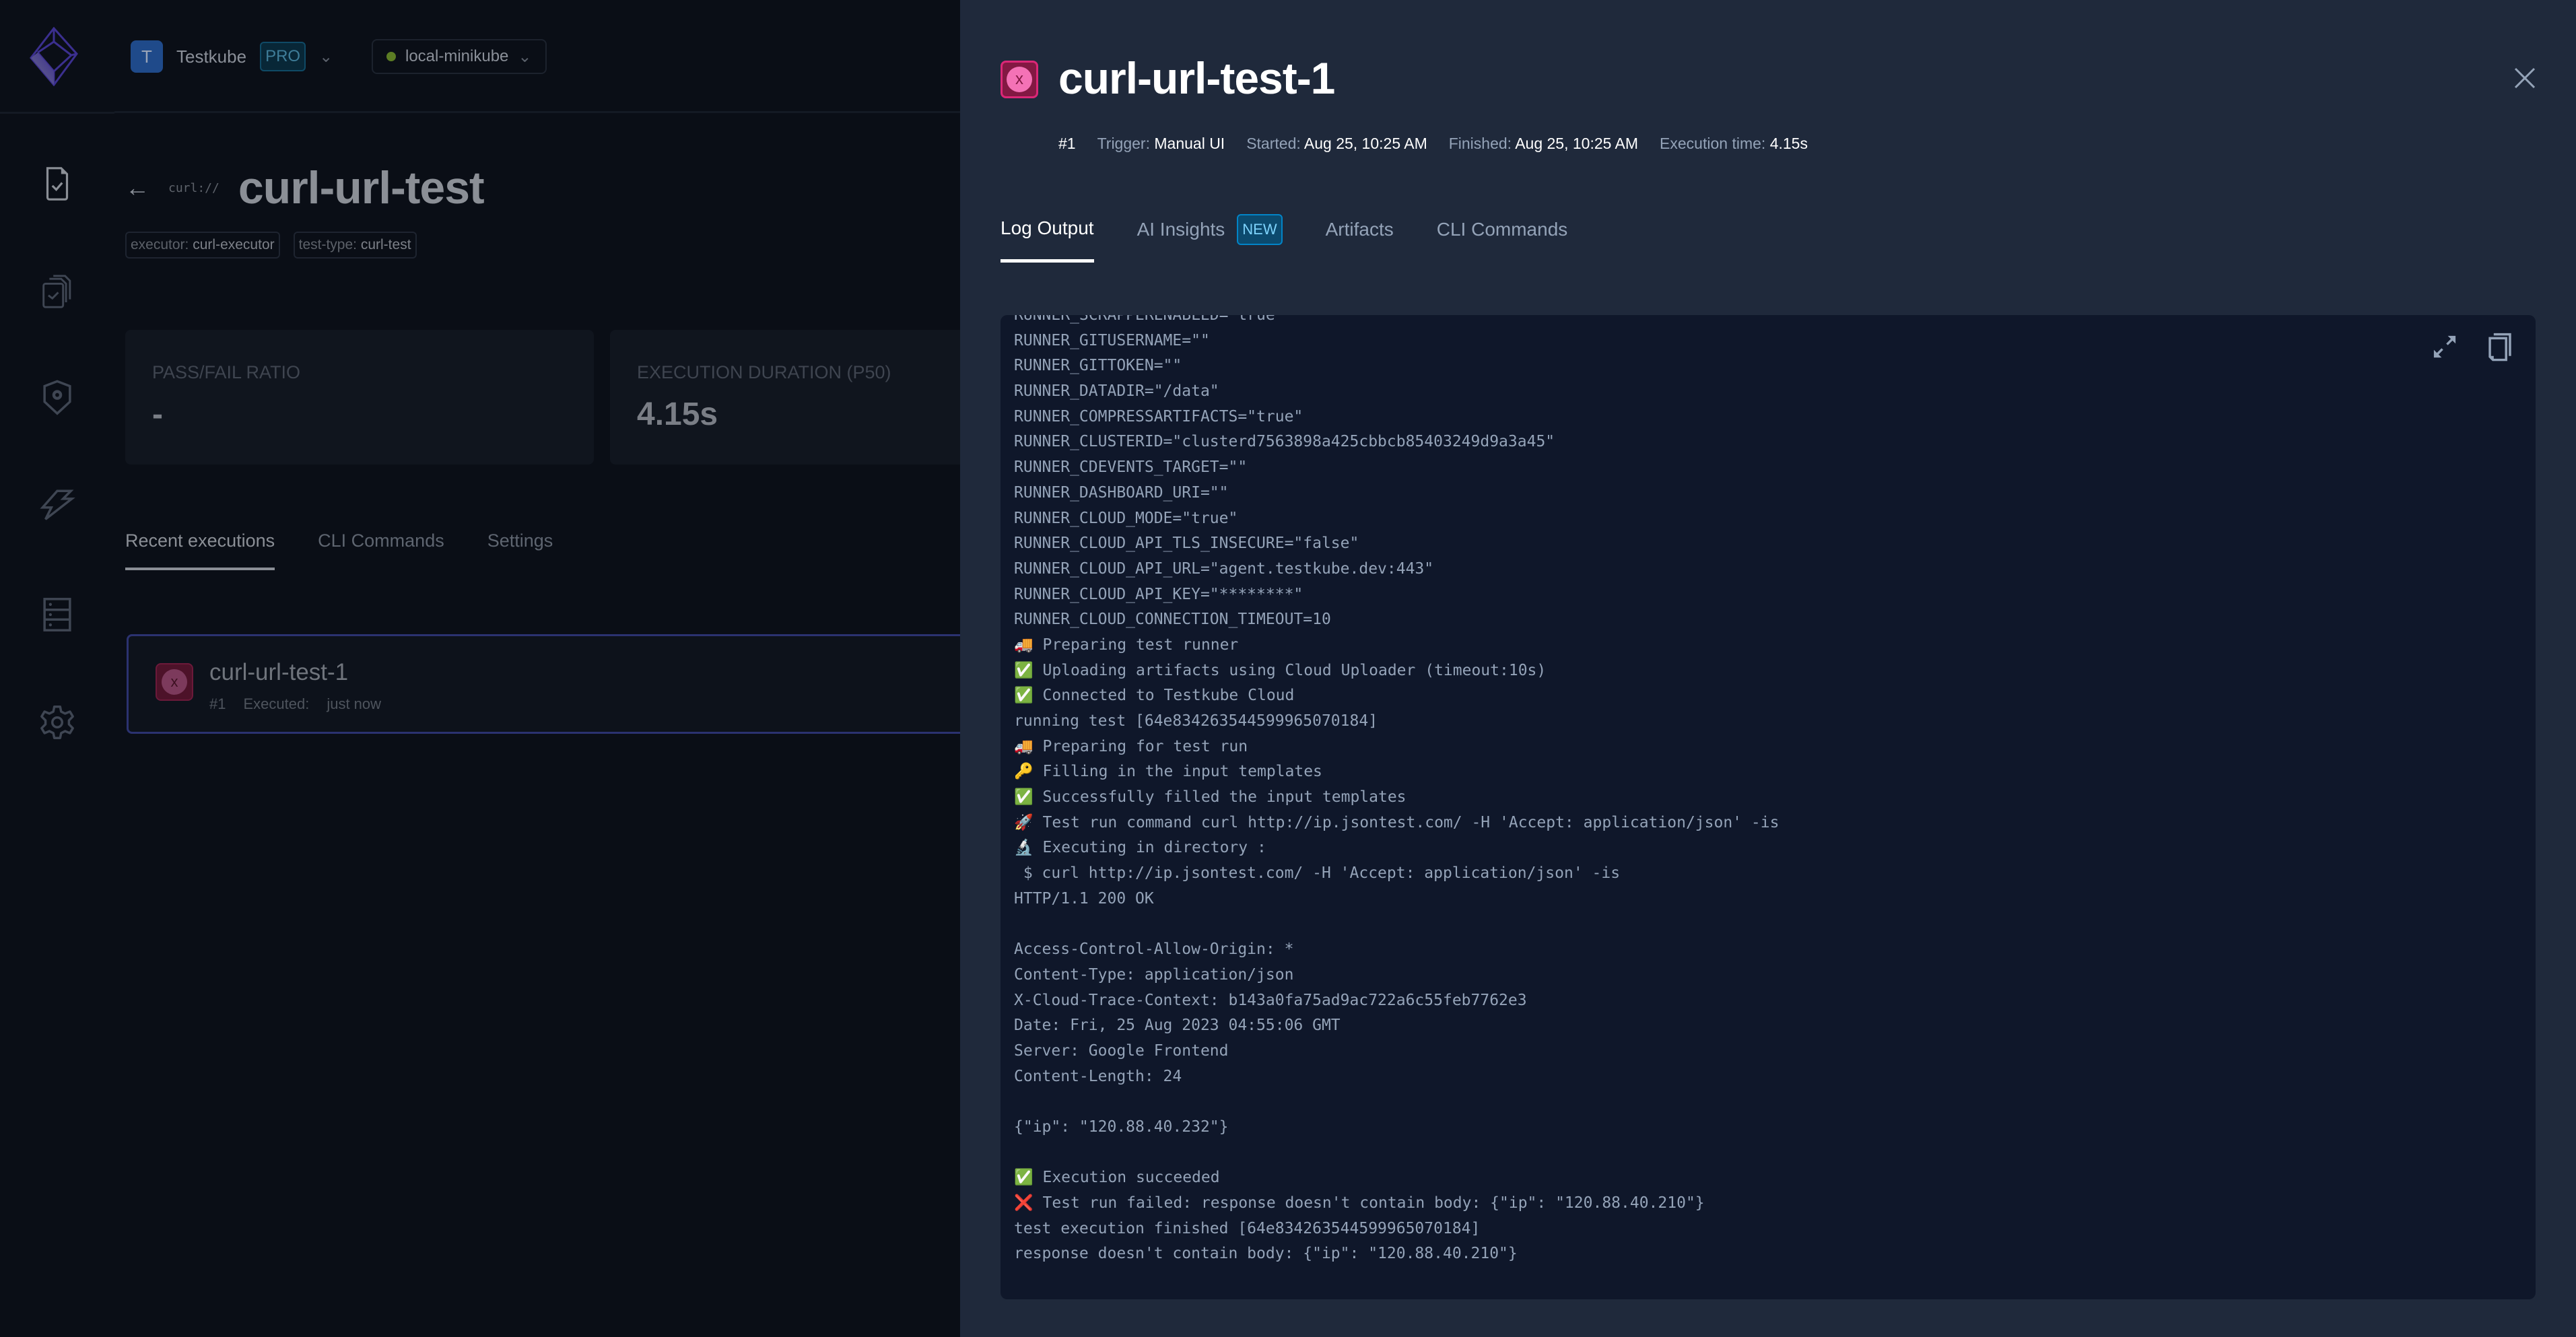 This screenshot has height=1337, width=2576. What do you see at coordinates (1260, 230) in the screenshot?
I see `new-badge: NEW` at bounding box center [1260, 230].